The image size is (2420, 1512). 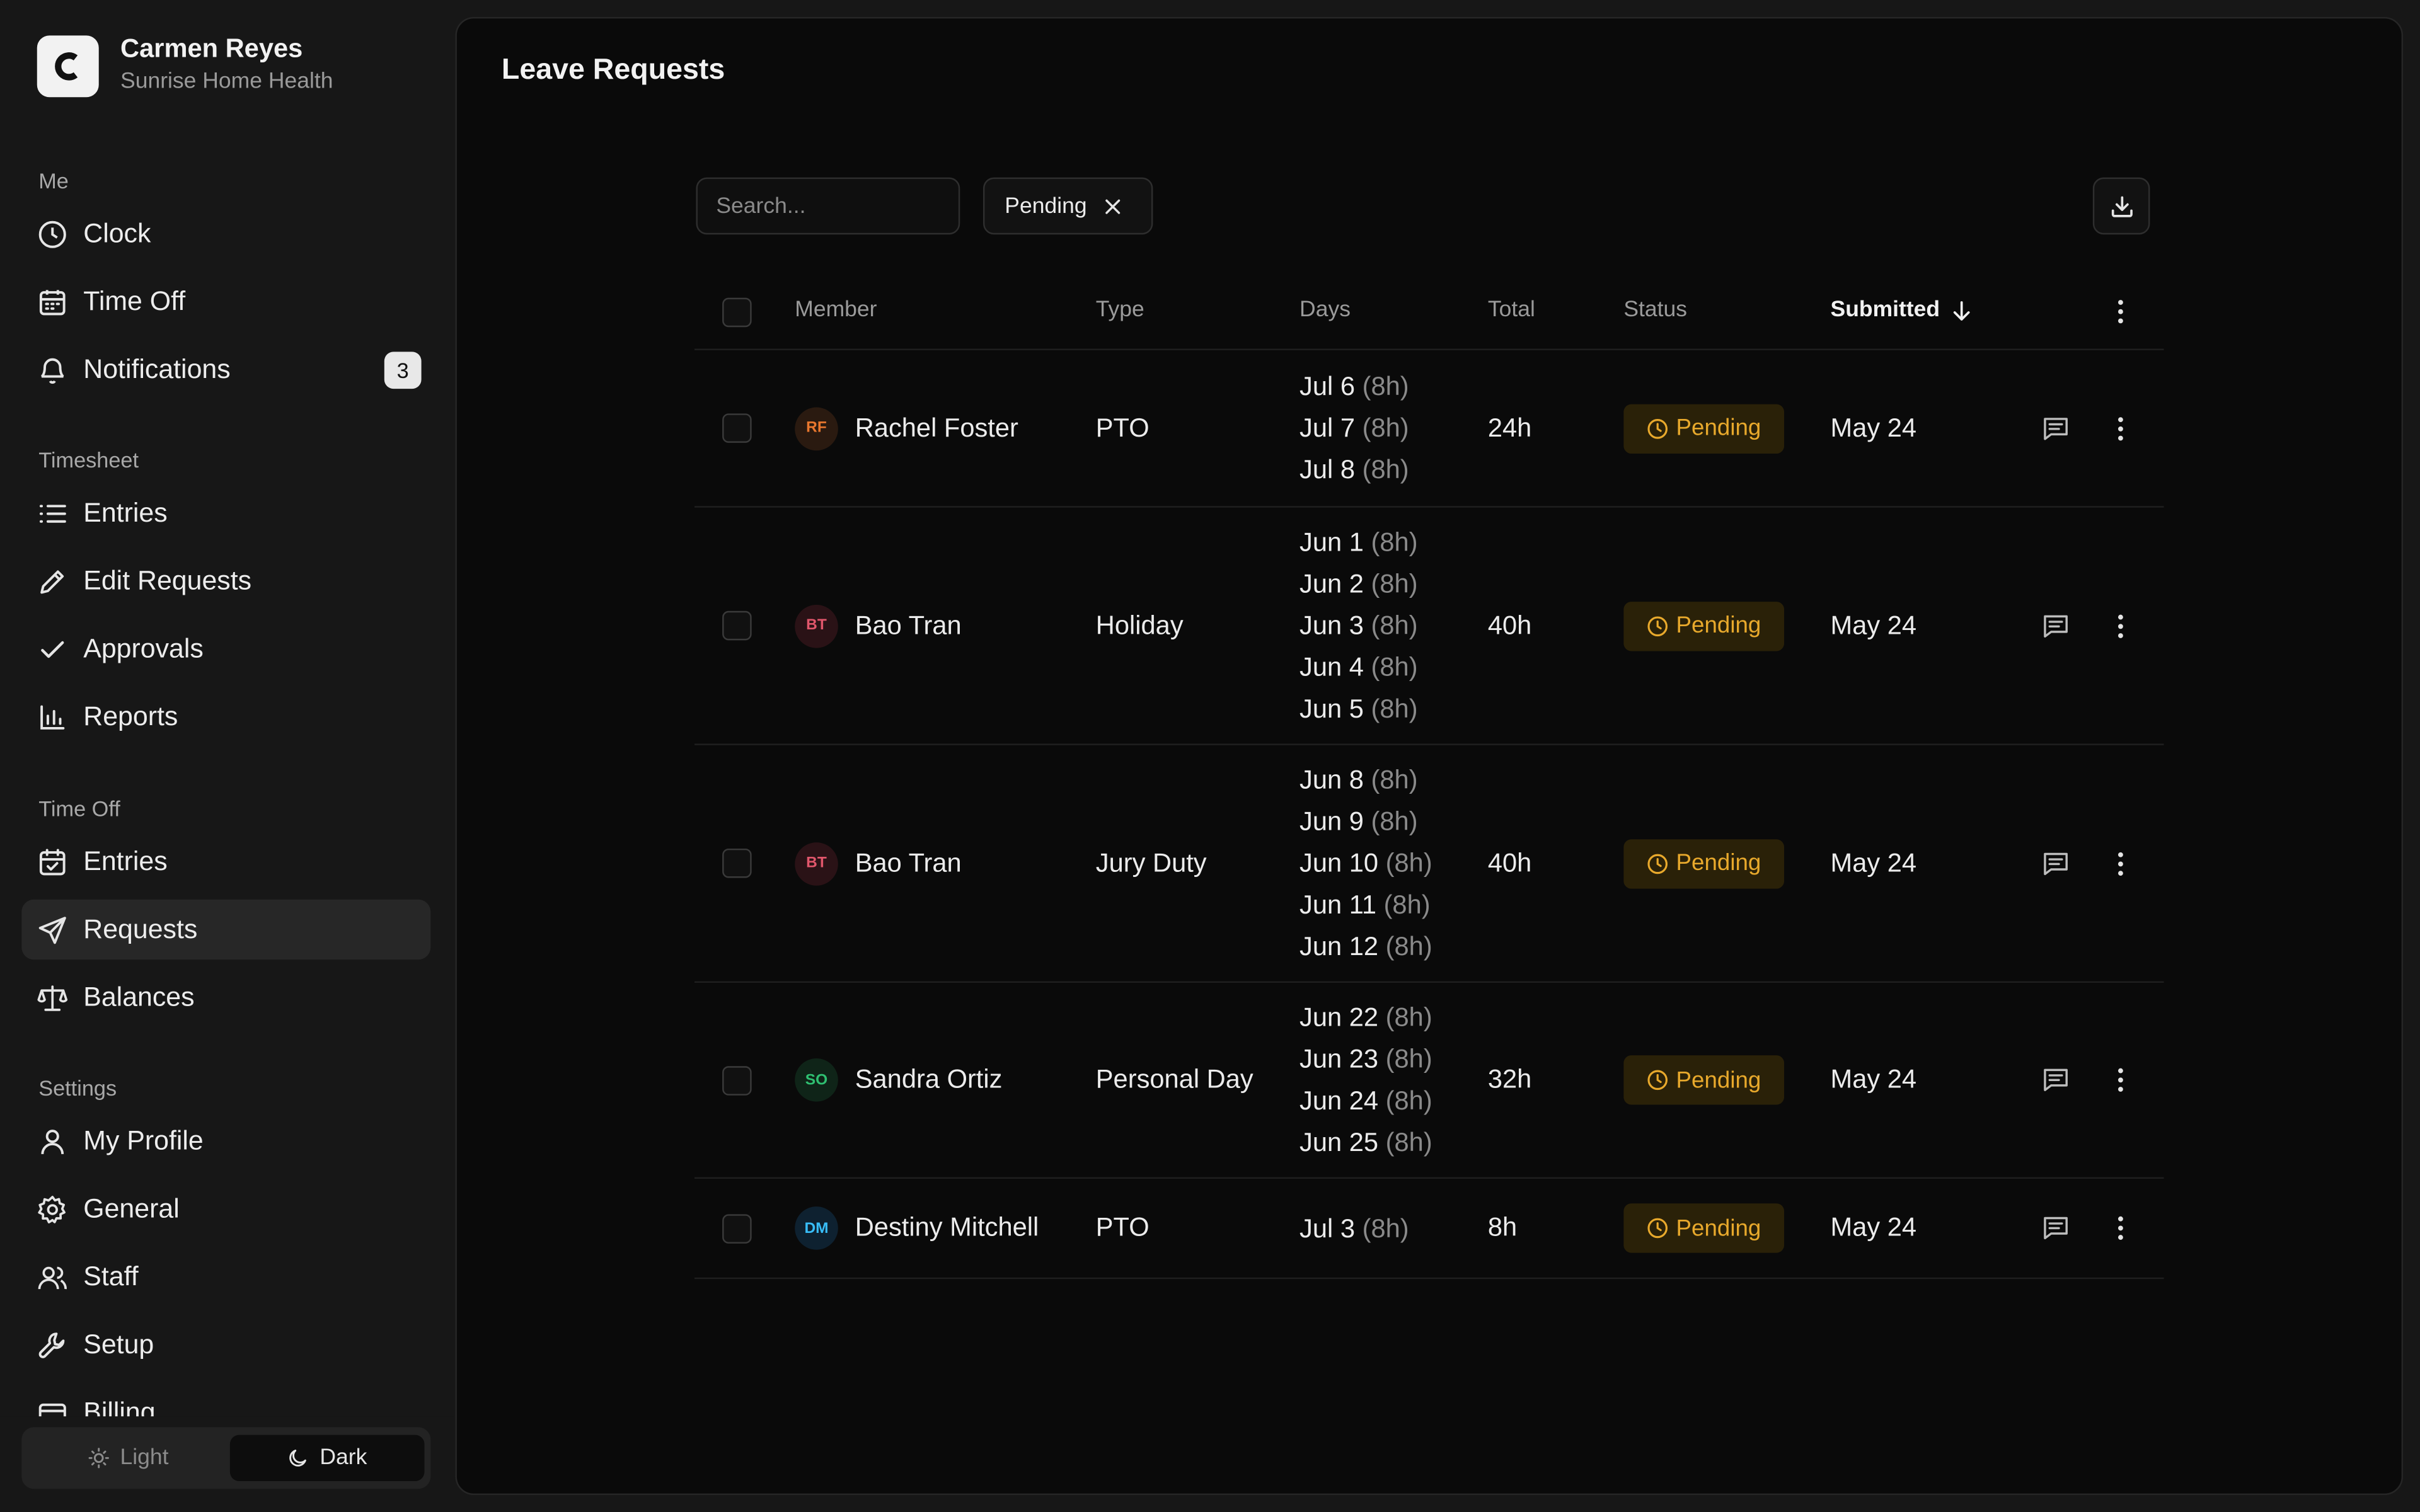 What do you see at coordinates (828, 206) in the screenshot?
I see `search-input` at bounding box center [828, 206].